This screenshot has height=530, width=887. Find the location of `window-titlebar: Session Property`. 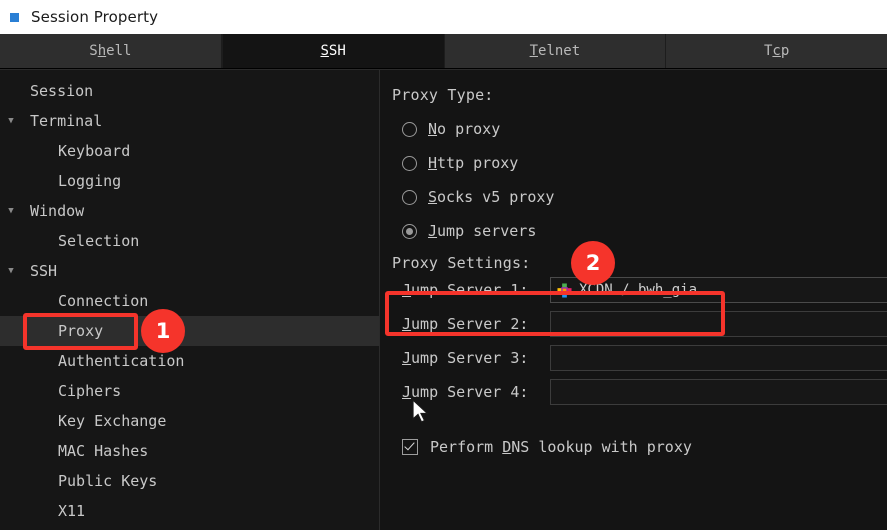

window-titlebar: Session Property is located at coordinates (443, 17).